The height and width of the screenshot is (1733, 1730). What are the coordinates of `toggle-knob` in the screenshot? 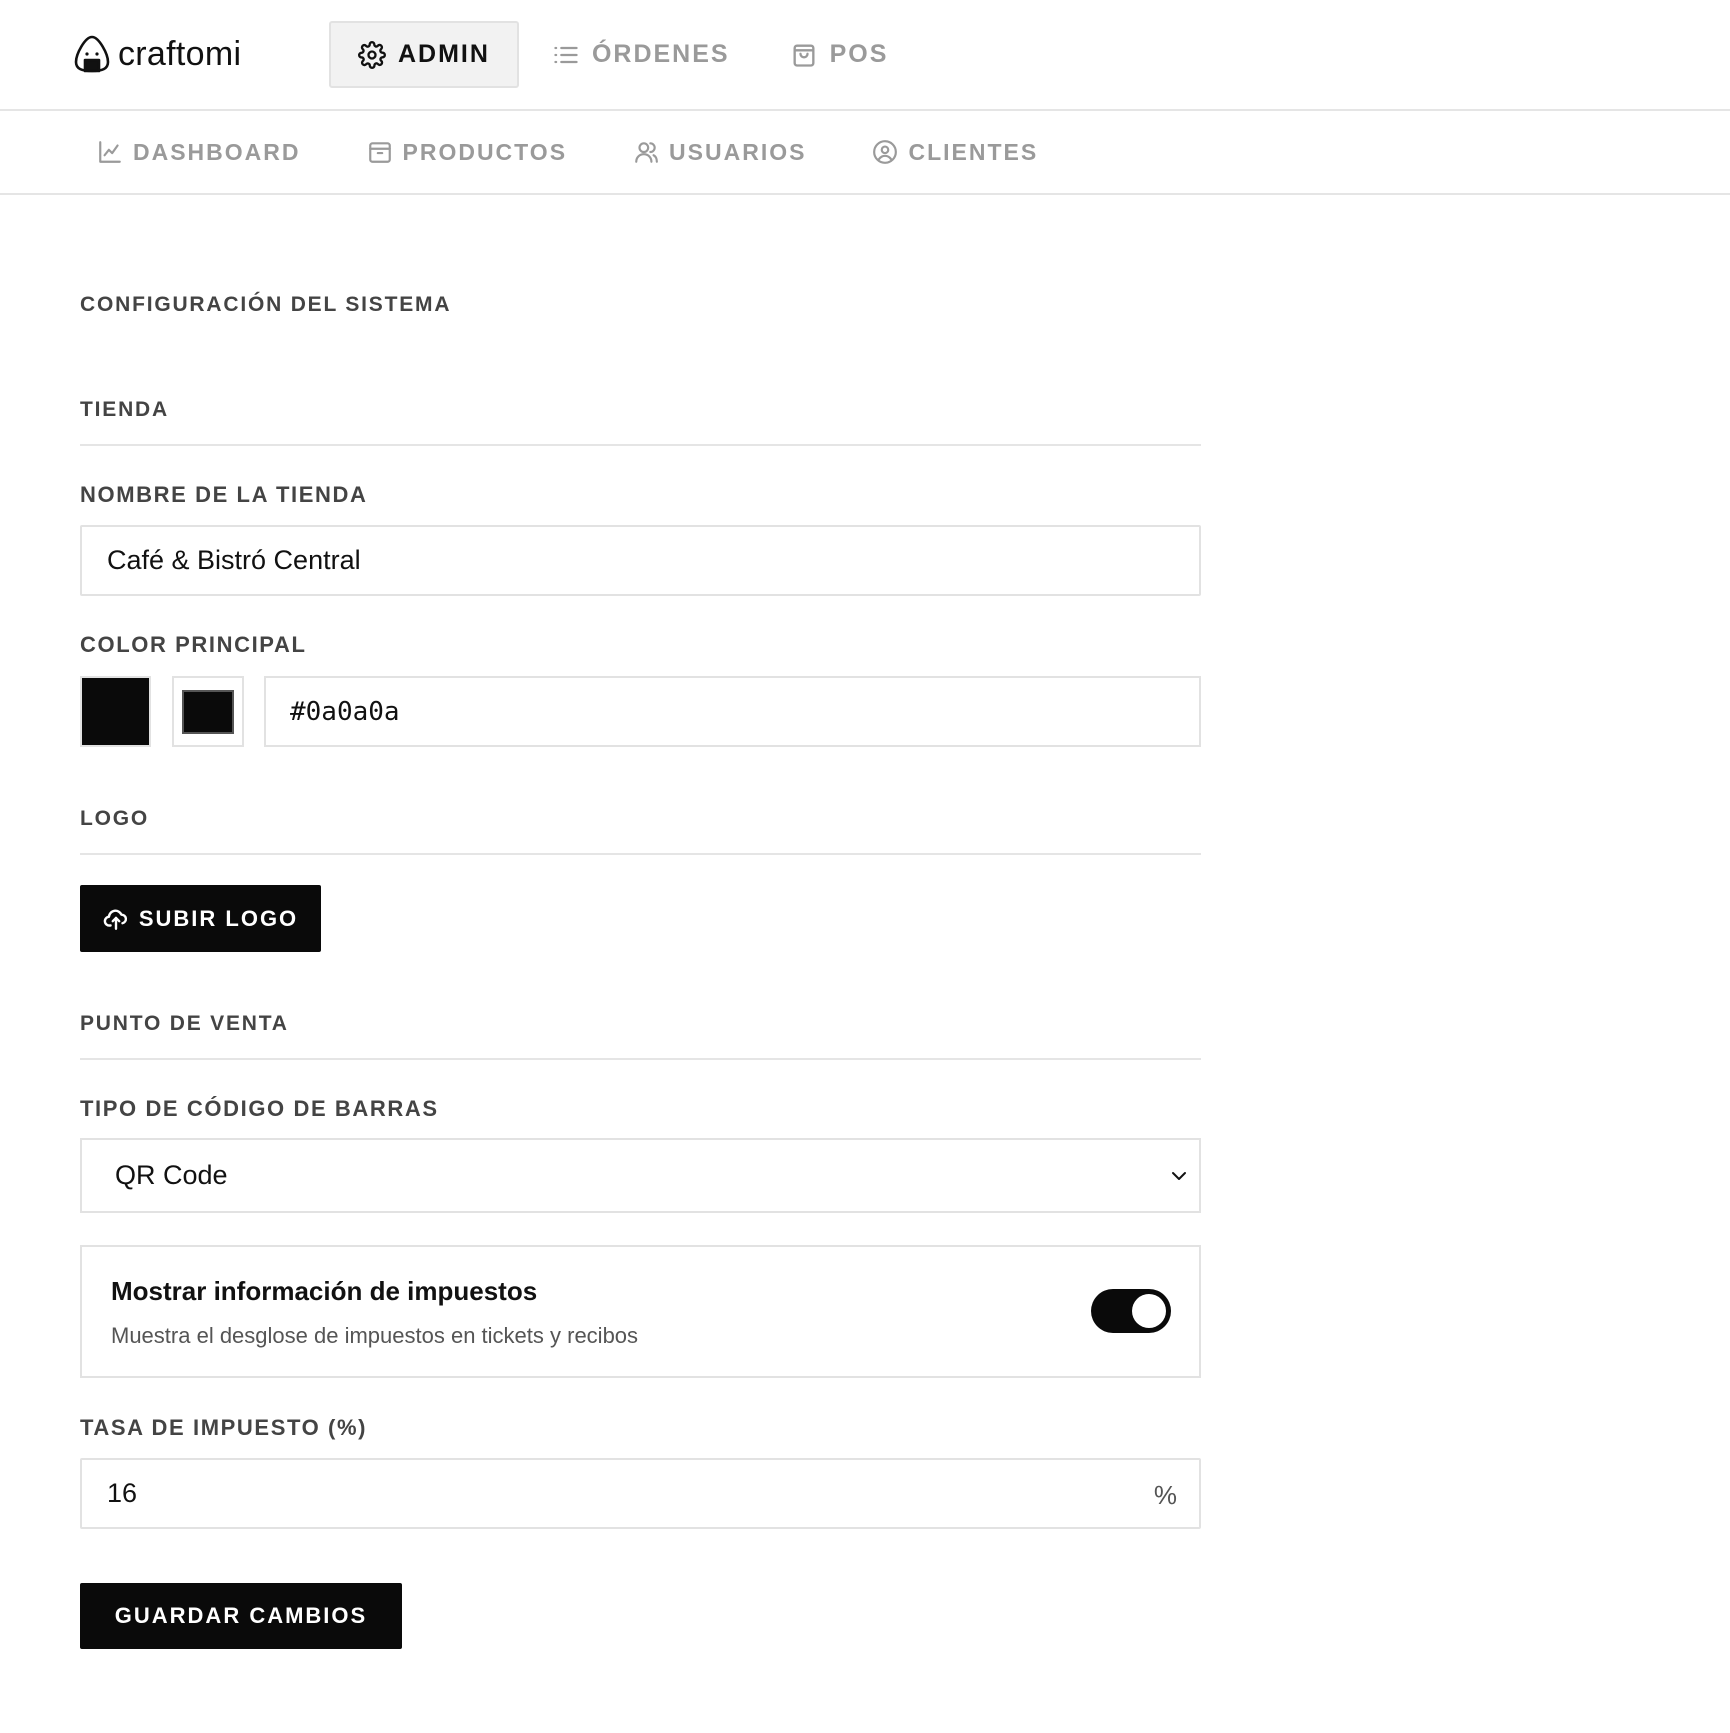 It's located at (1149, 1311).